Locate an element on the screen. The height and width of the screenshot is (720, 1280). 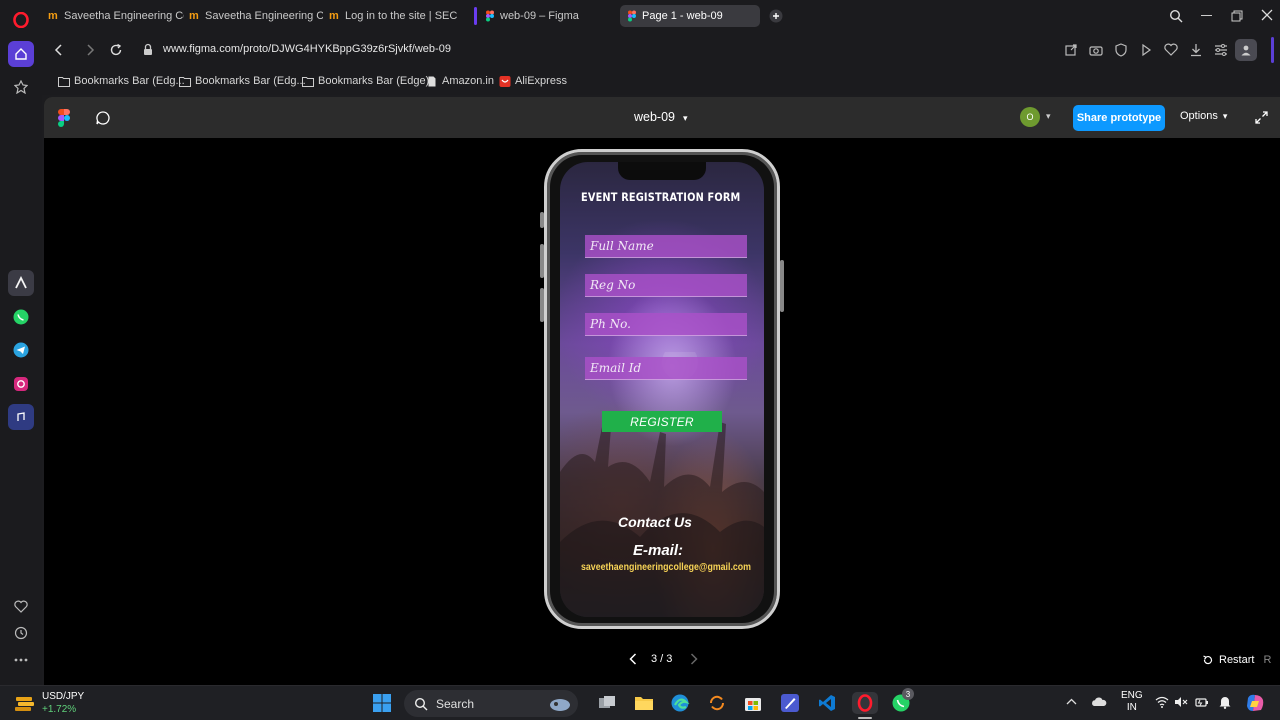
phone-number-placeholder: Ph No. is located at coordinates (610, 324).